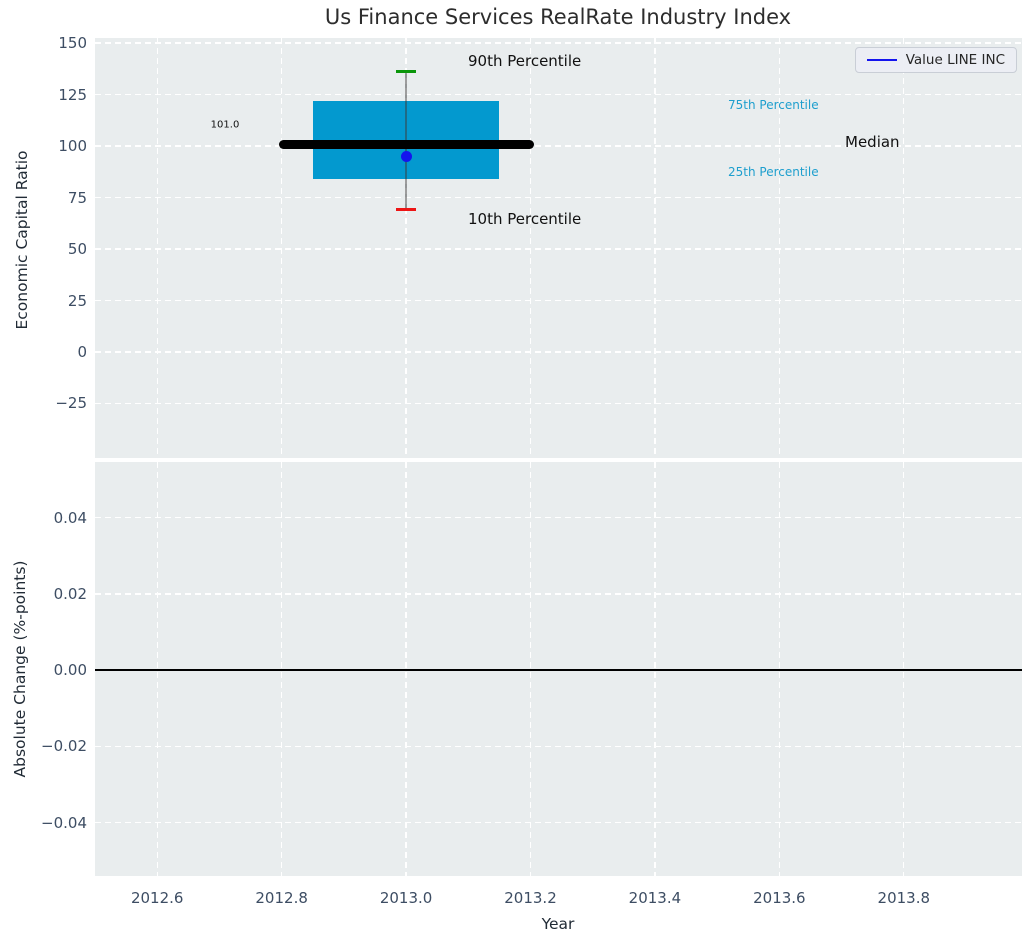 The image size is (1034, 942). Describe the element at coordinates (779, 898) in the screenshot. I see `x-tick-label: 2013.6` at that location.